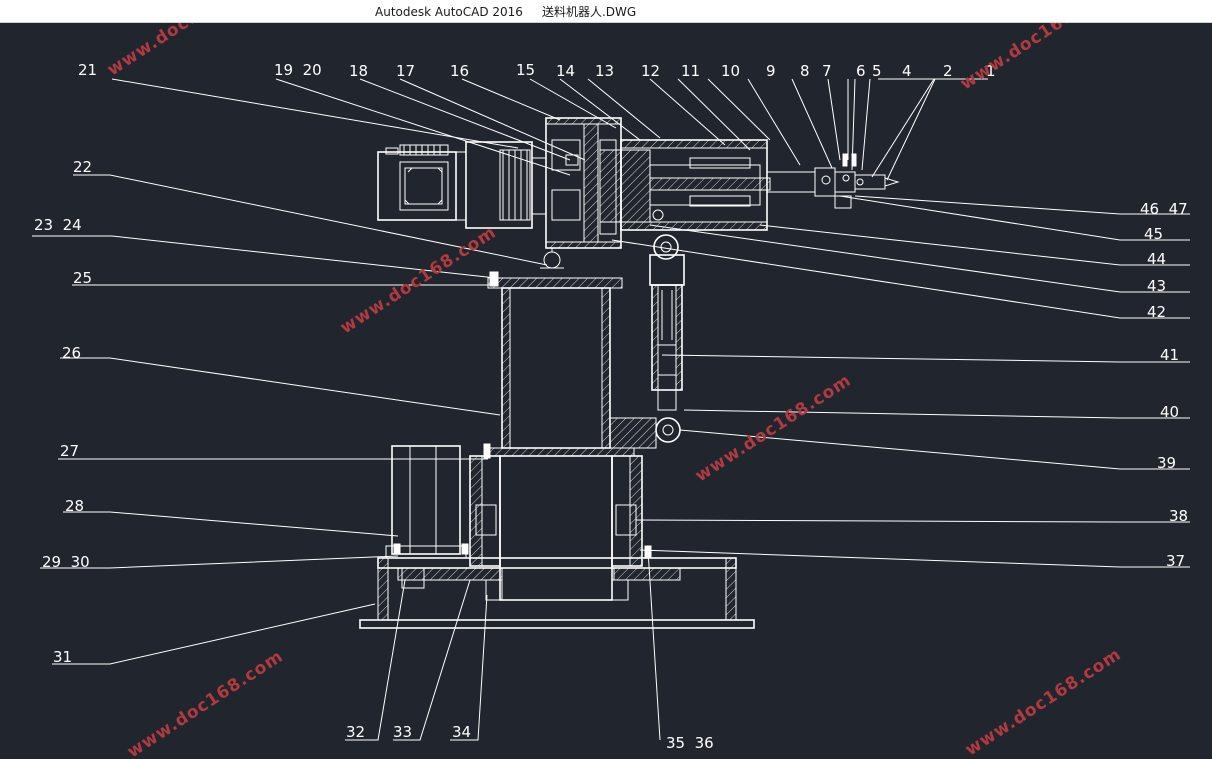 This screenshot has height=759, width=1212. Describe the element at coordinates (771, 71) in the screenshot. I see `label-9: 9` at that location.